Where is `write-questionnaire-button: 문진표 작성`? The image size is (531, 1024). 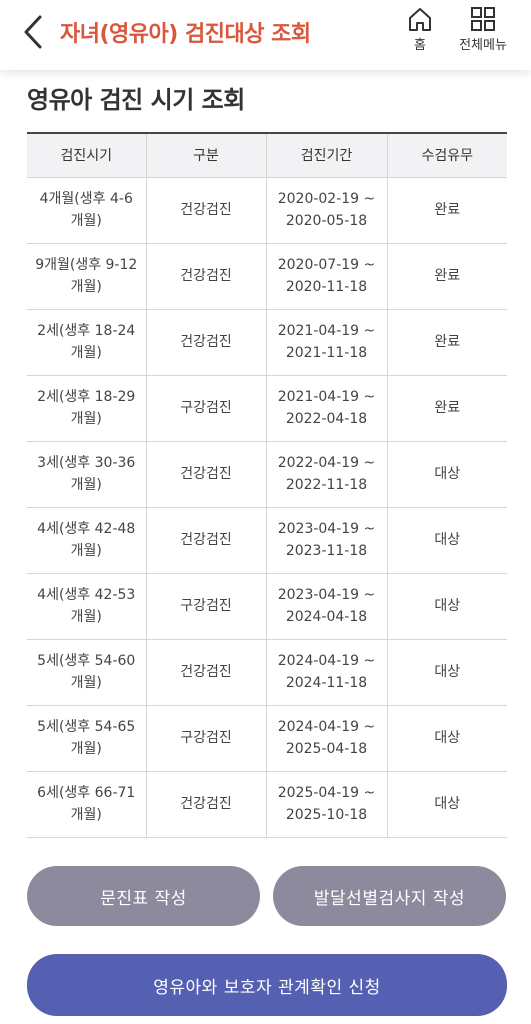
write-questionnaire-button: 문진표 작성 is located at coordinates (143, 896).